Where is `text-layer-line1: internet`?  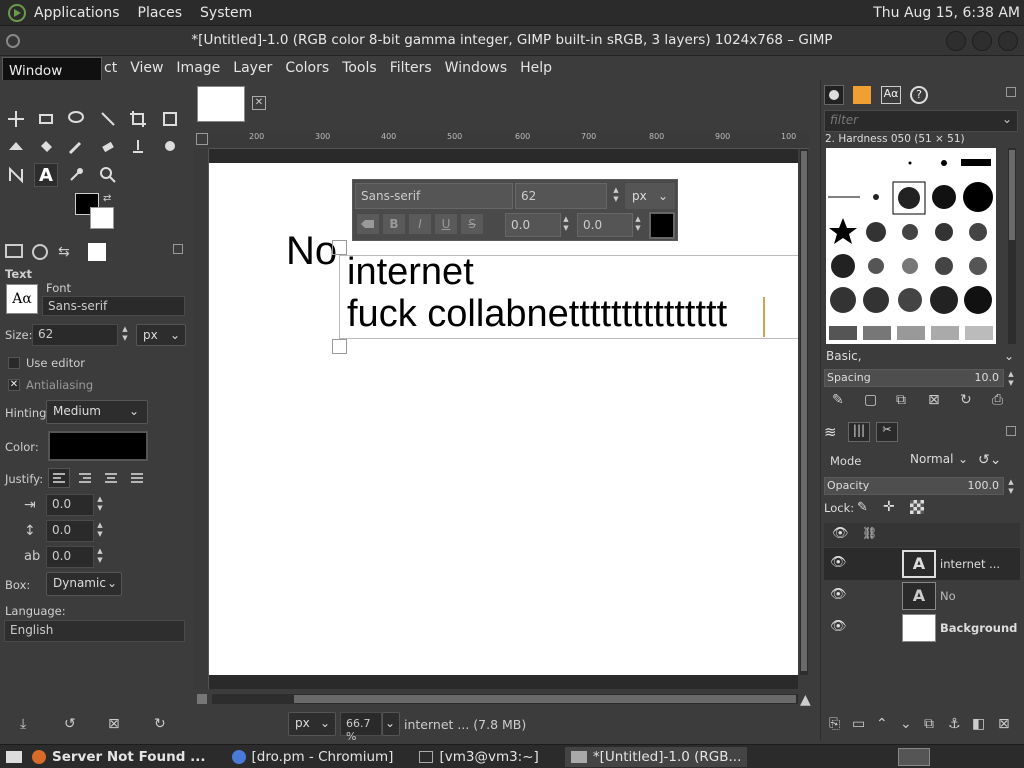 text-layer-line1: internet is located at coordinates (410, 272).